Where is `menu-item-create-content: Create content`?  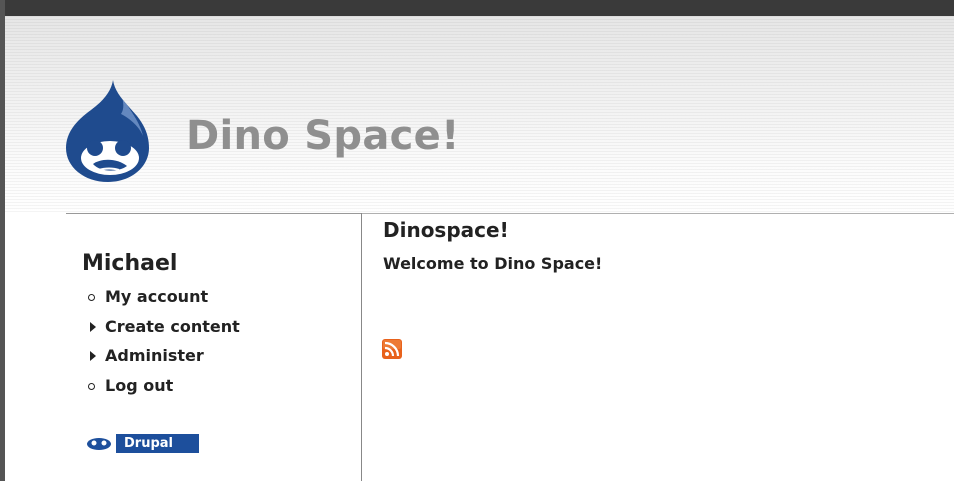
menu-item-create-content: Create content is located at coordinates (164, 329).